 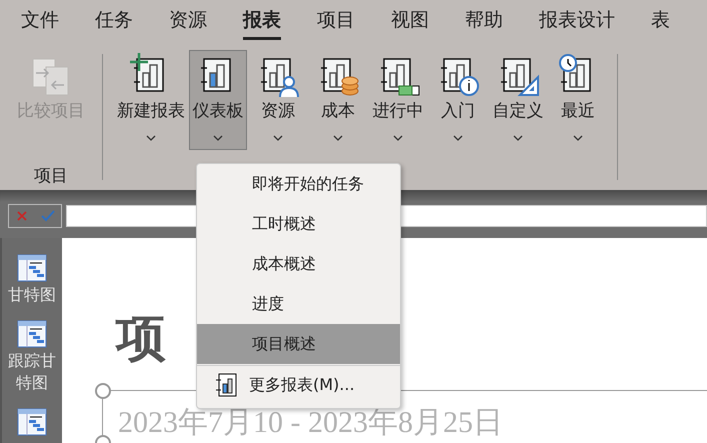 What do you see at coordinates (141, 338) in the screenshot?
I see `report-title: 项` at bounding box center [141, 338].